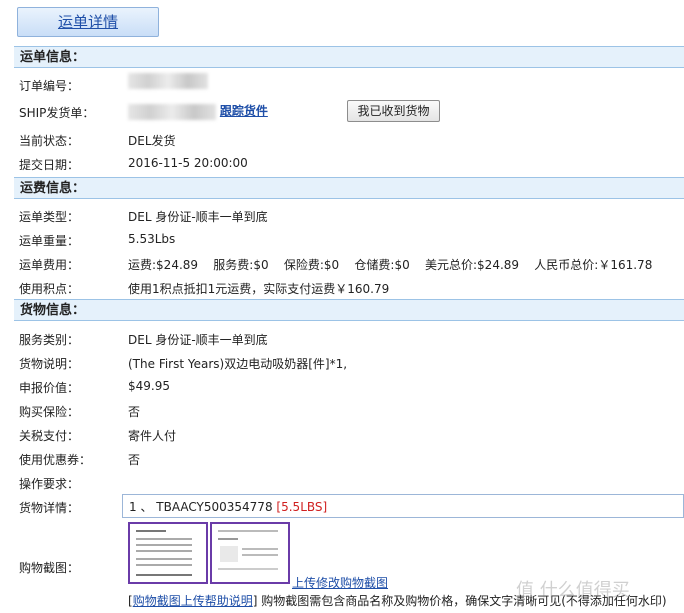  Describe the element at coordinates (201, 507) in the screenshot. I see `goods-detail-item: 1 、 TBAACY500354778` at that location.